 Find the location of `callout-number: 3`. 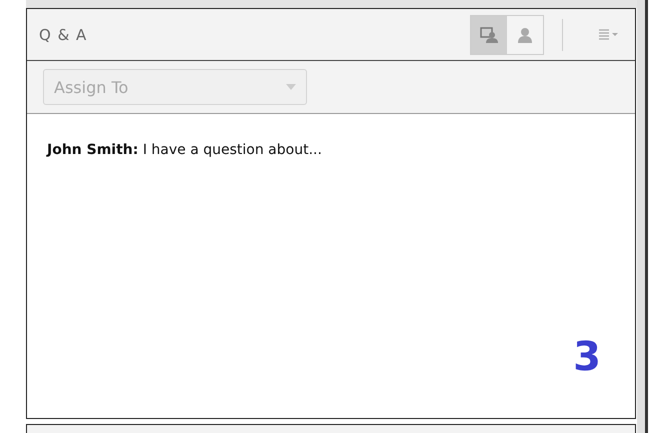

callout-number: 3 is located at coordinates (587, 357).